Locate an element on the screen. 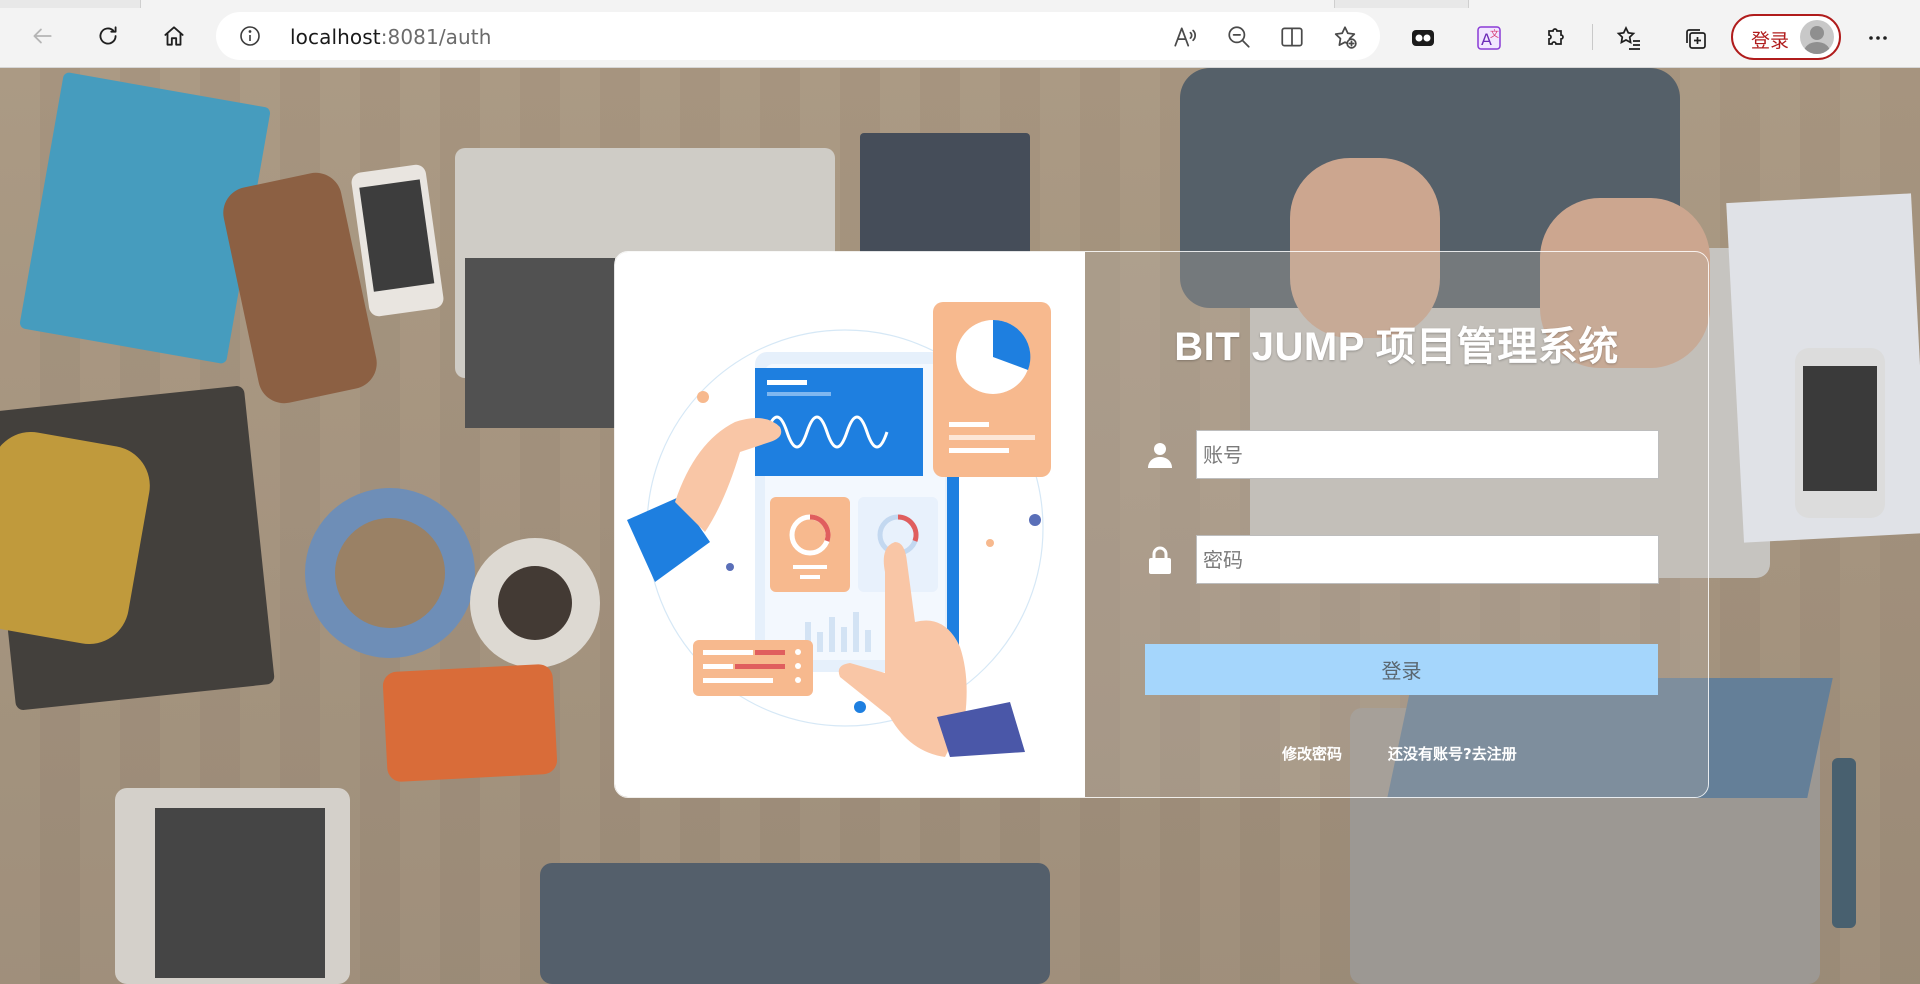 Image resolution: width=1920 pixels, height=984 pixels. lock-icon is located at coordinates (1160, 560).